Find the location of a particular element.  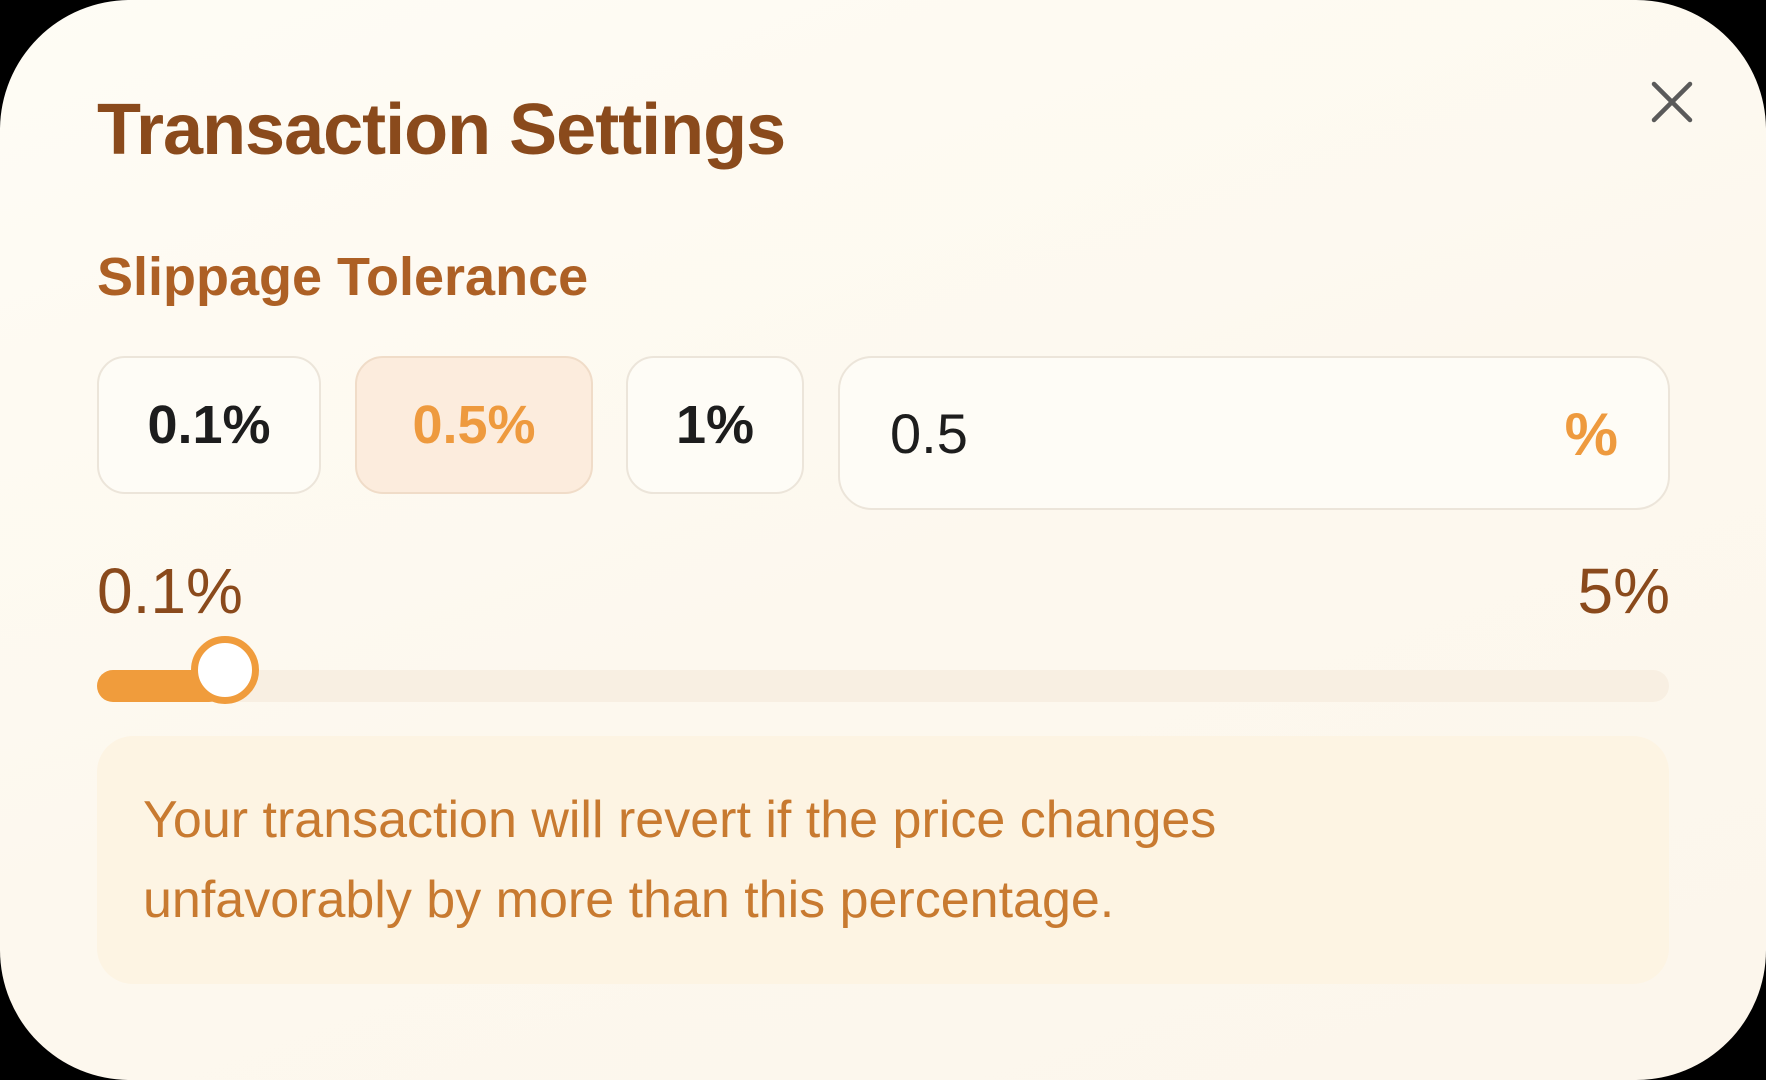

close-icon is located at coordinates (1672, 102).